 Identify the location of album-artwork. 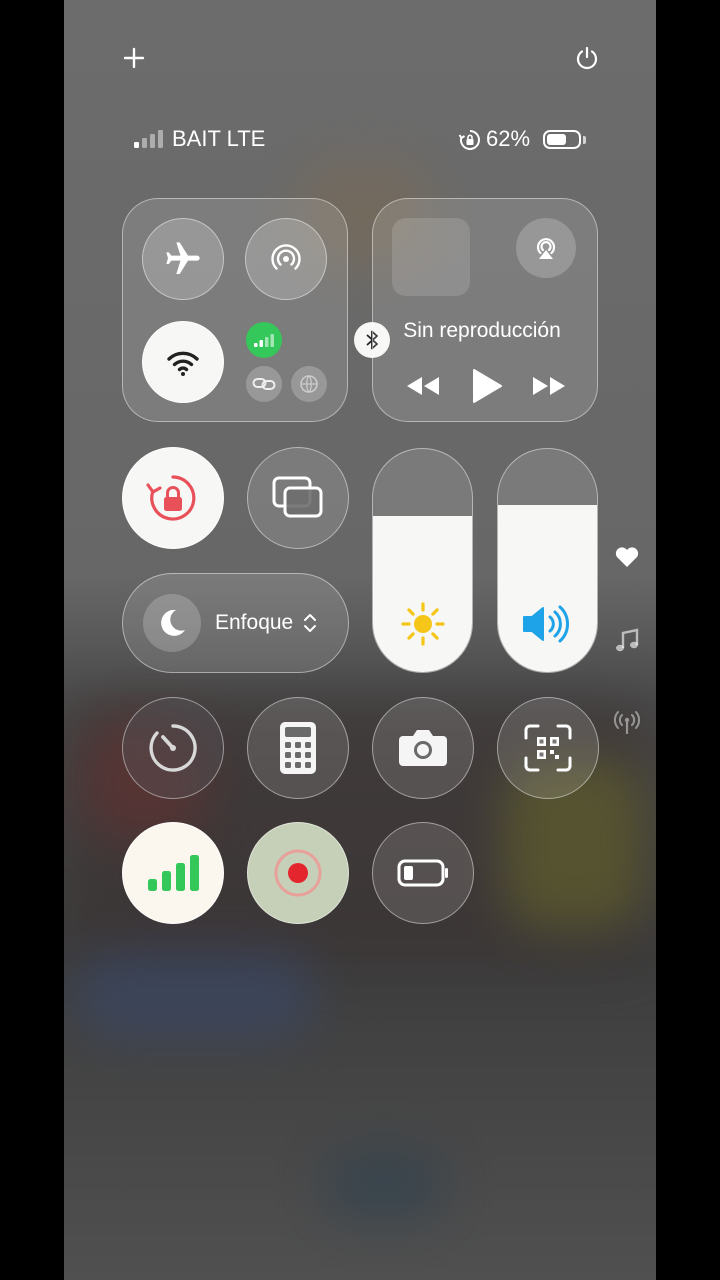
(431, 257).